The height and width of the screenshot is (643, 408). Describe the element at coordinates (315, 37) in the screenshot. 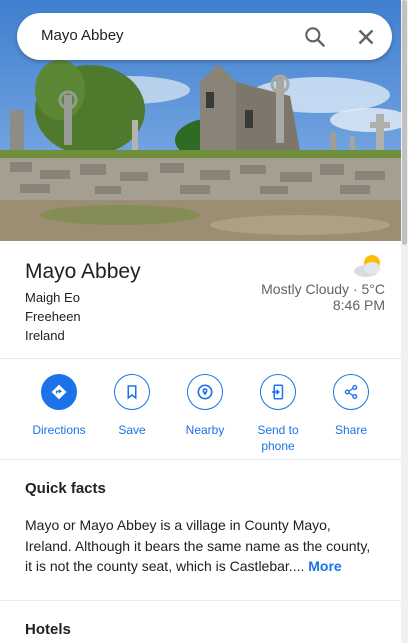

I see `search-icon` at that location.